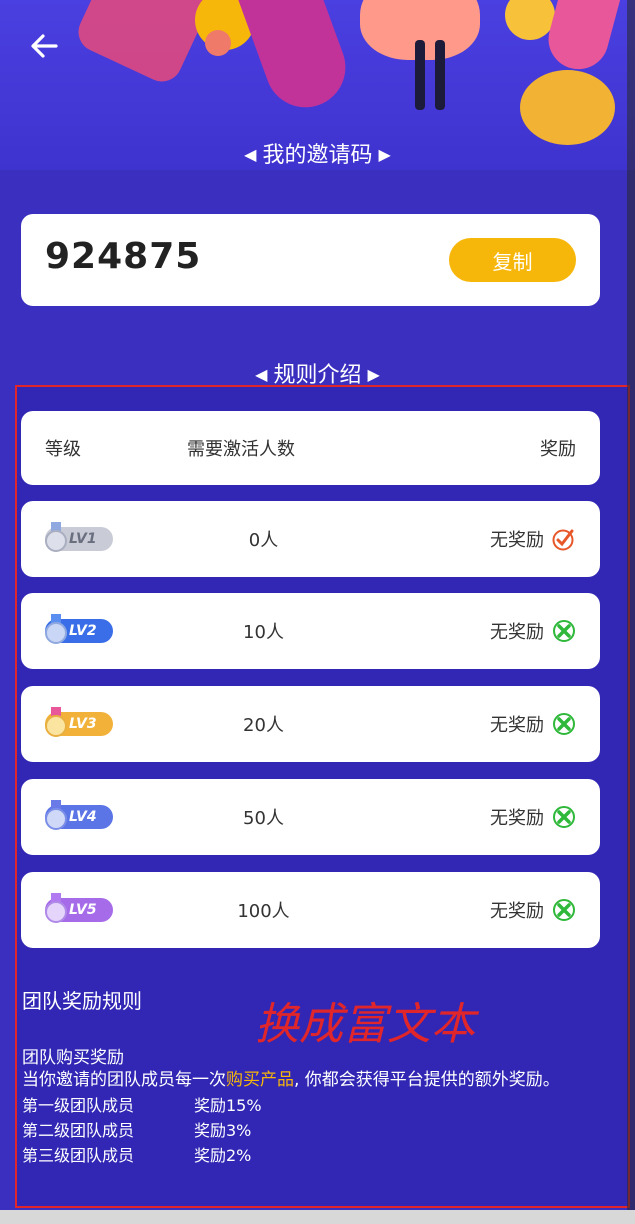  Describe the element at coordinates (79, 537) in the screenshot. I see `level-badge: LV1` at that location.